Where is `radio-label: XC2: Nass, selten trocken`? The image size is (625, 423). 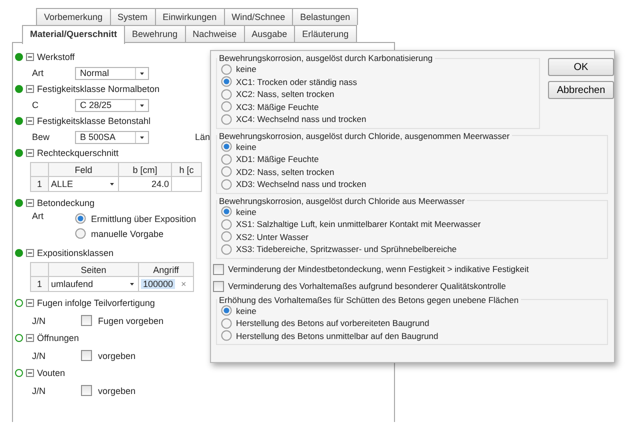
radio-label: XC2: Nass, selten trocken is located at coordinates (285, 94).